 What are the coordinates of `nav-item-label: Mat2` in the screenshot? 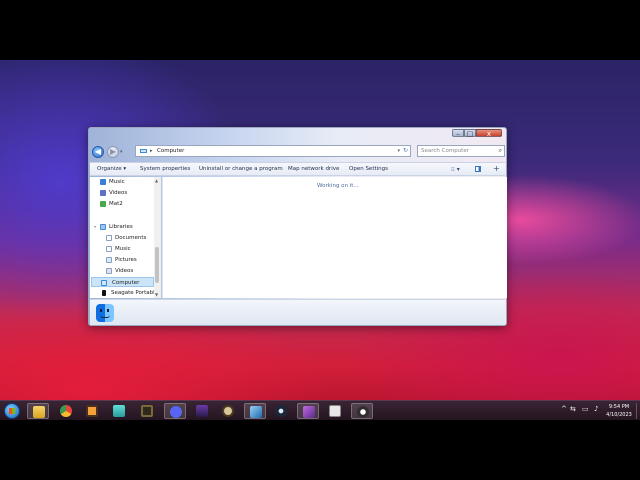 It's located at (116, 204).